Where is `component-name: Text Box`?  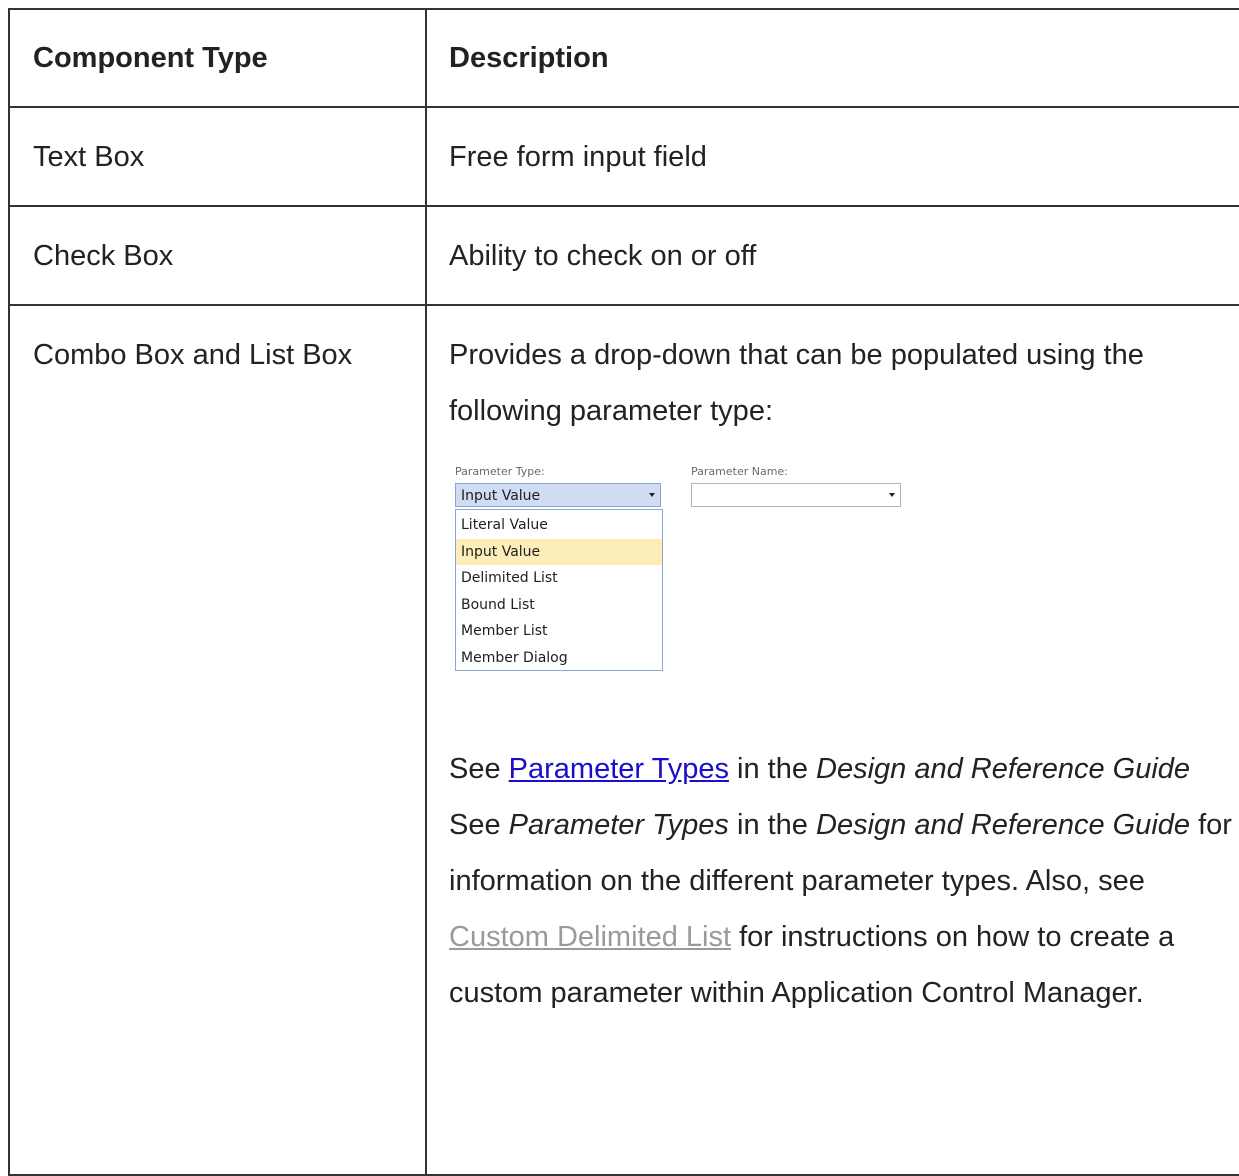
component-name: Text Box is located at coordinates (89, 157).